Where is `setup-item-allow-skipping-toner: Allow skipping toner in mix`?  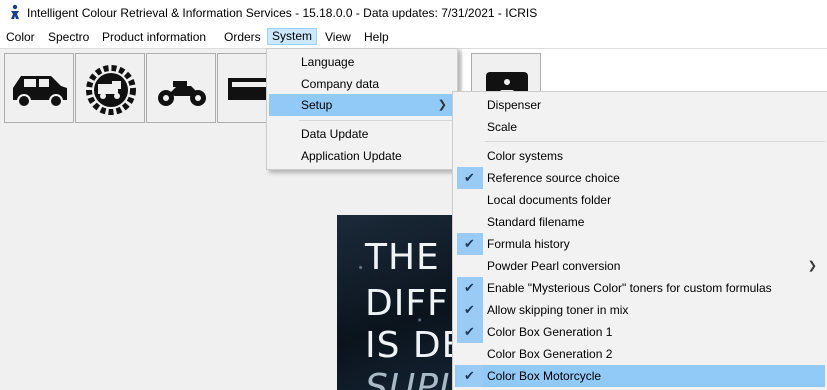
setup-item-allow-skipping-toner: Allow skipping toner in mix is located at coordinates (640, 310).